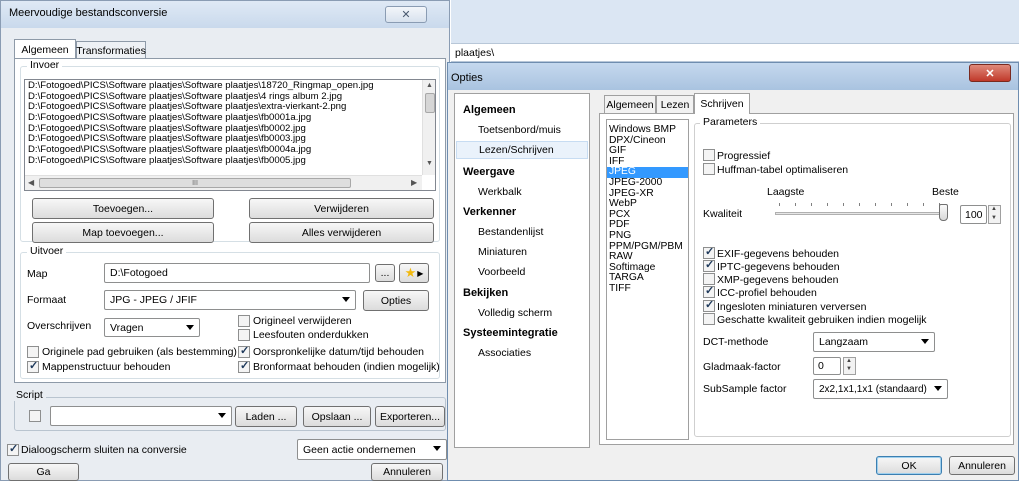 The image size is (1019, 481). I want to click on slider-thumb, so click(943, 212).